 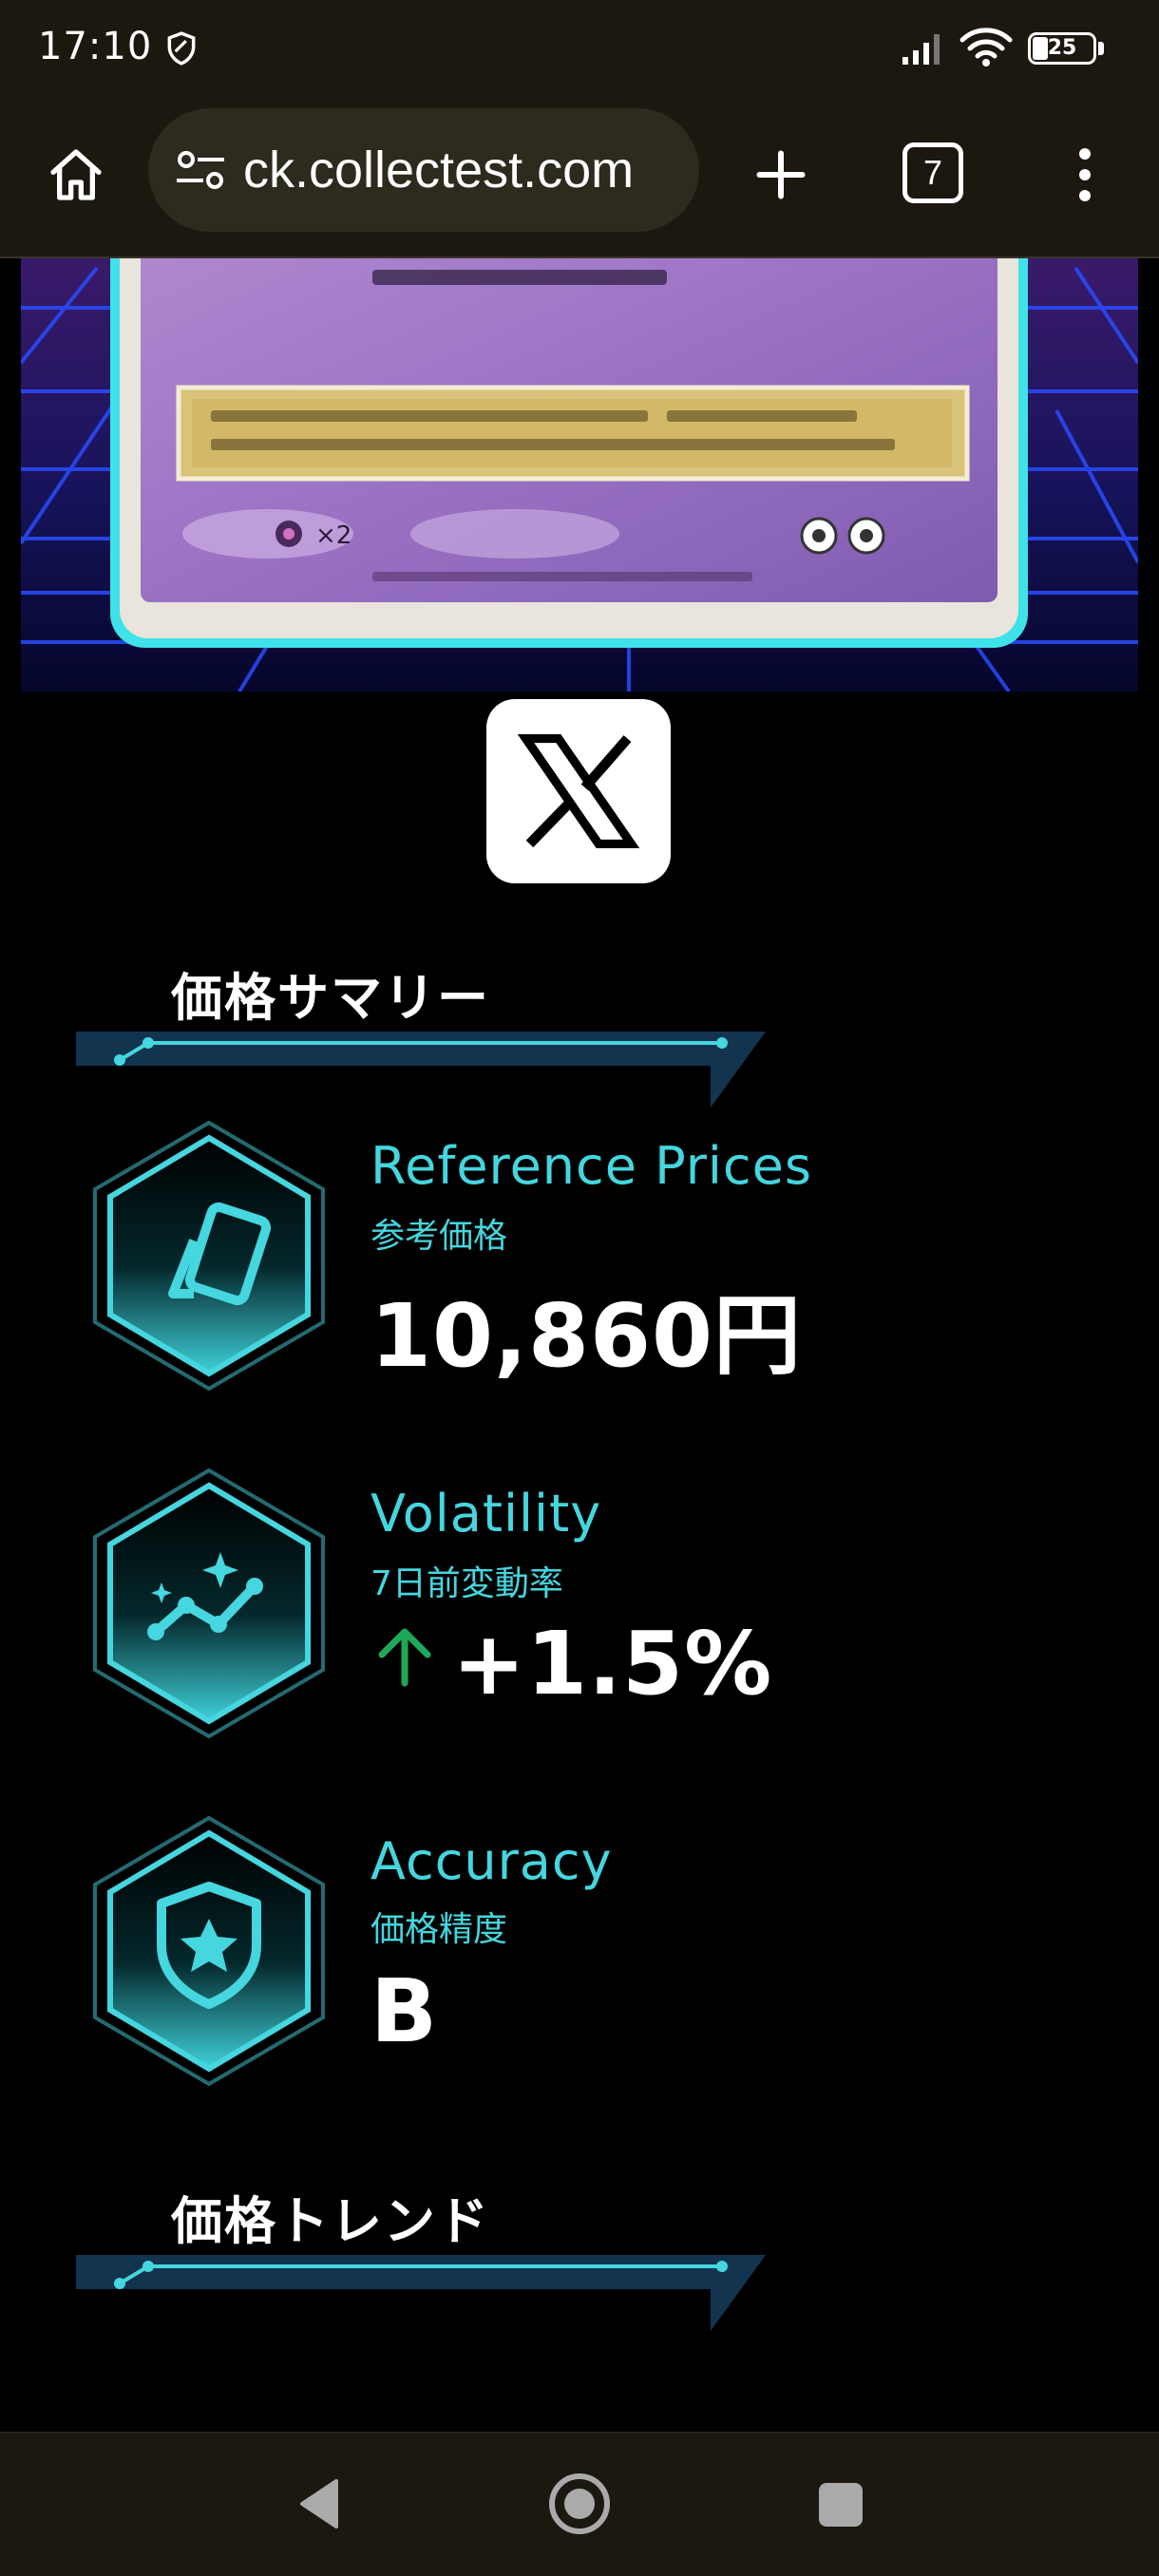 I want to click on metric-label-en: Volatility, so click(x=486, y=1514).